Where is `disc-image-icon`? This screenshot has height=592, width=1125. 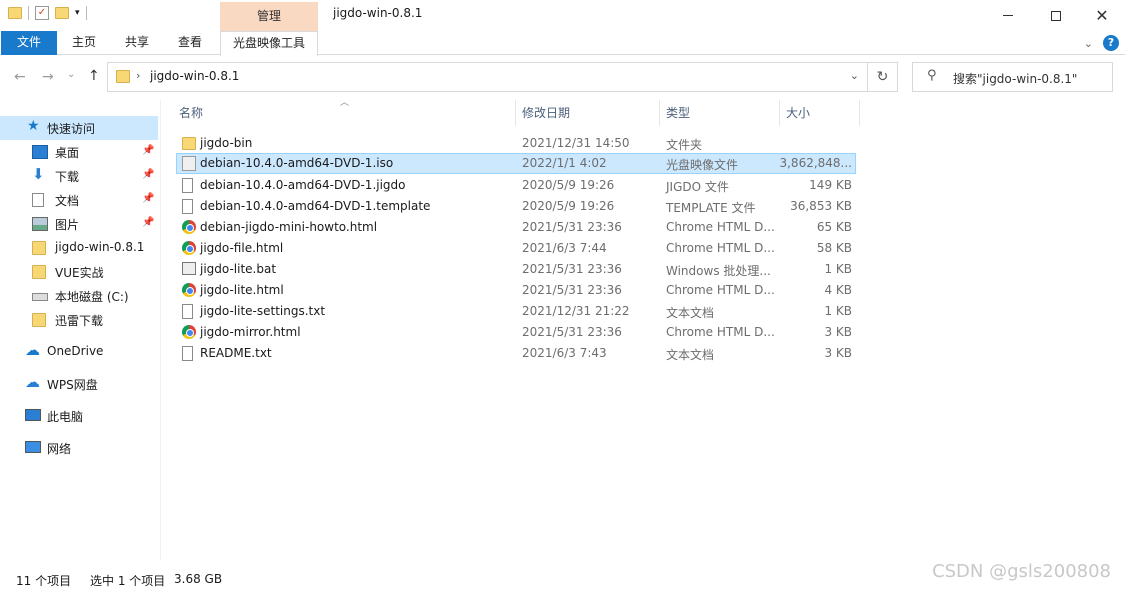 disc-image-icon is located at coordinates (189, 163).